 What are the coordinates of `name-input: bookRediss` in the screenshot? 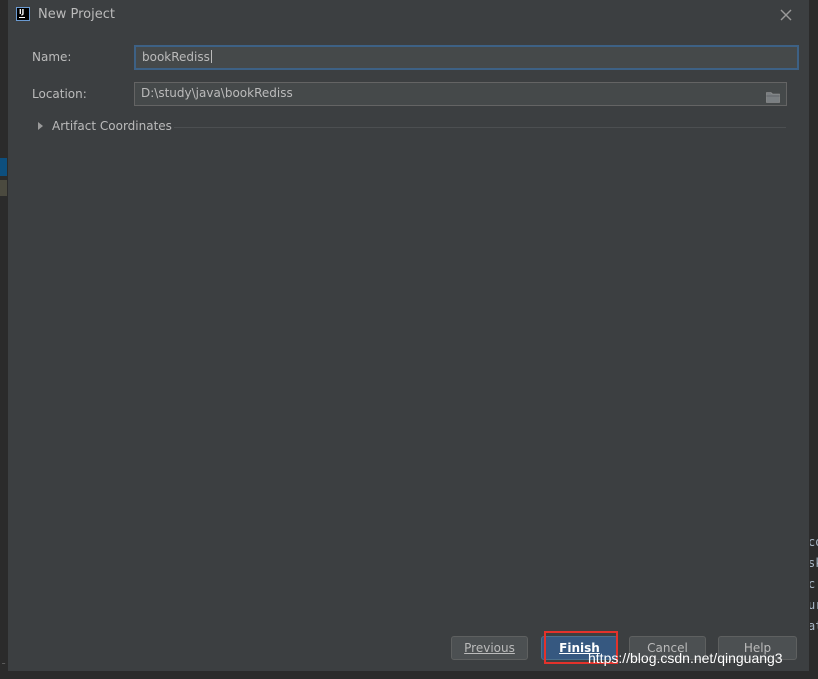 It's located at (466, 57).